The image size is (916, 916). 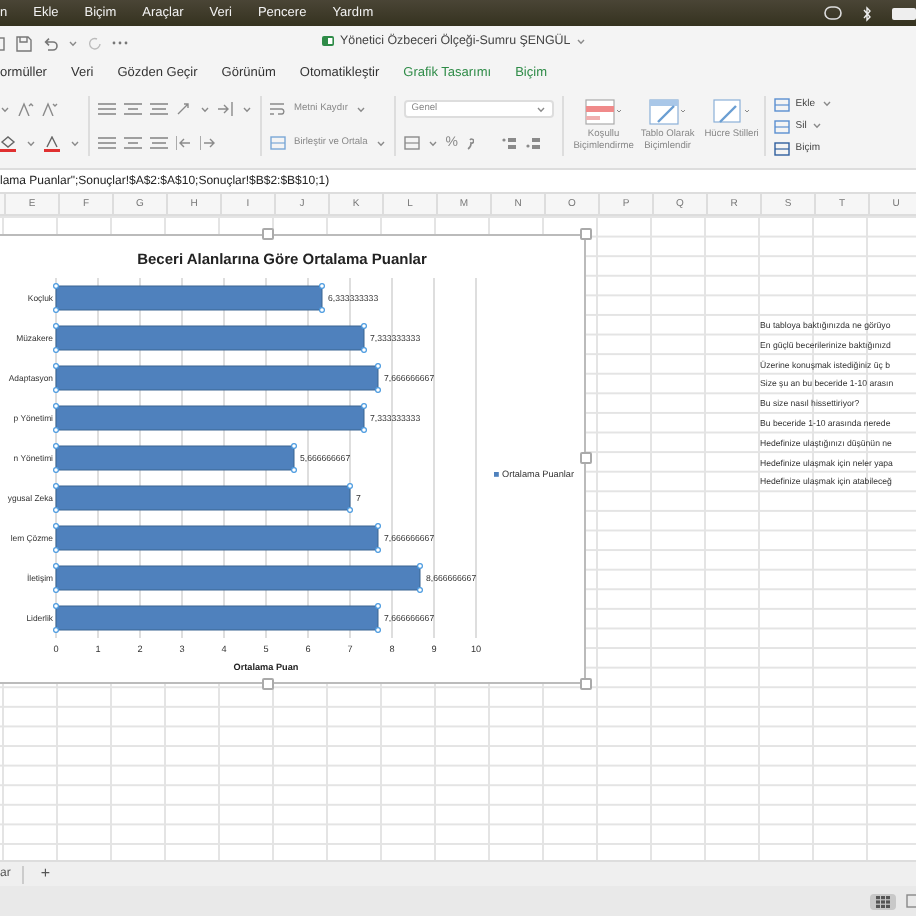 What do you see at coordinates (133, 109) in the screenshot?
I see `align-middle-icon` at bounding box center [133, 109].